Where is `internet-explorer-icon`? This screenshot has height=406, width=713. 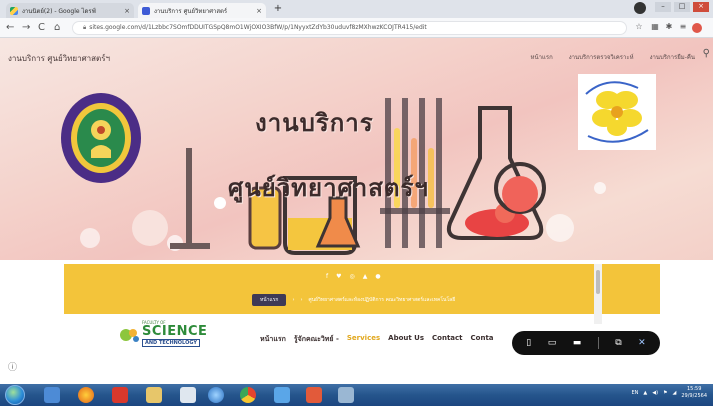
internet-explorer-icon is located at coordinates (216, 395).